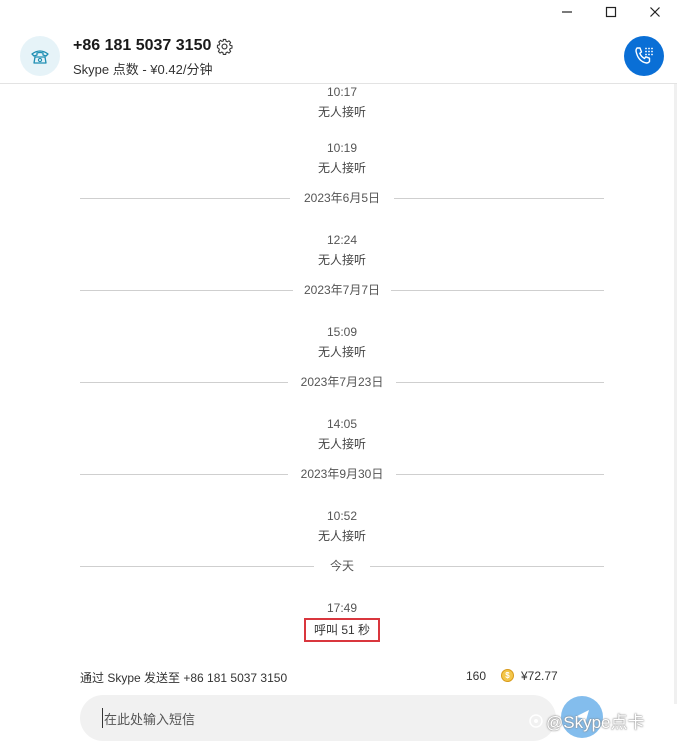 The image size is (677, 746). Describe the element at coordinates (338, 54) in the screenshot. I see `conversation-header: +86 181 5037 3150 Skype 点数 - ¥0.42/分钟` at that location.